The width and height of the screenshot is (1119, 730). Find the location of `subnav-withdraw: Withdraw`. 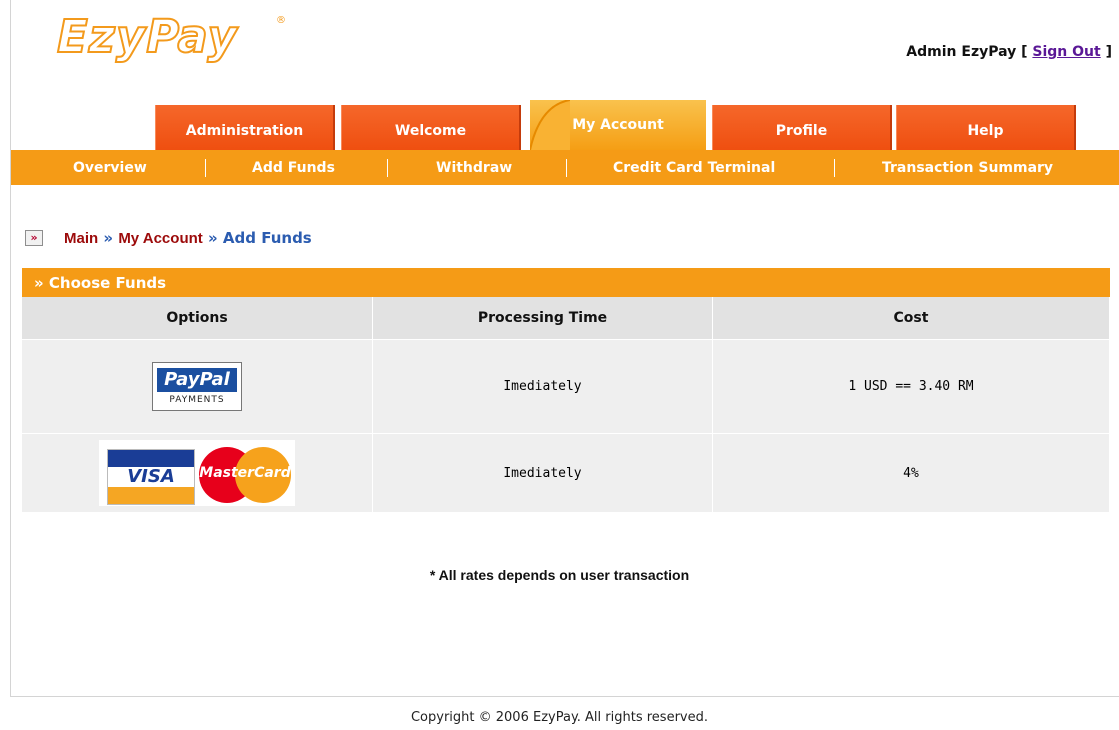

subnav-withdraw: Withdraw is located at coordinates (474, 168).